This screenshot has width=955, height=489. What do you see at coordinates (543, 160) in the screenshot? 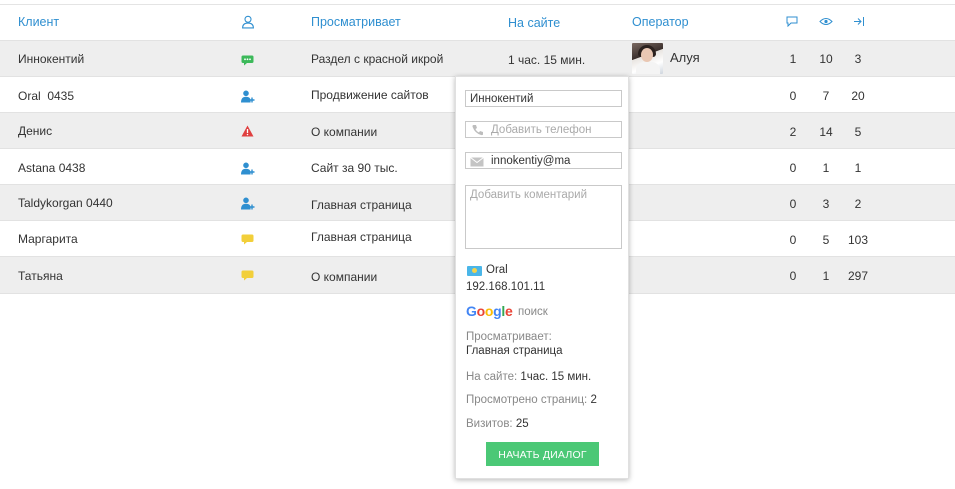
I see `email-field` at bounding box center [543, 160].